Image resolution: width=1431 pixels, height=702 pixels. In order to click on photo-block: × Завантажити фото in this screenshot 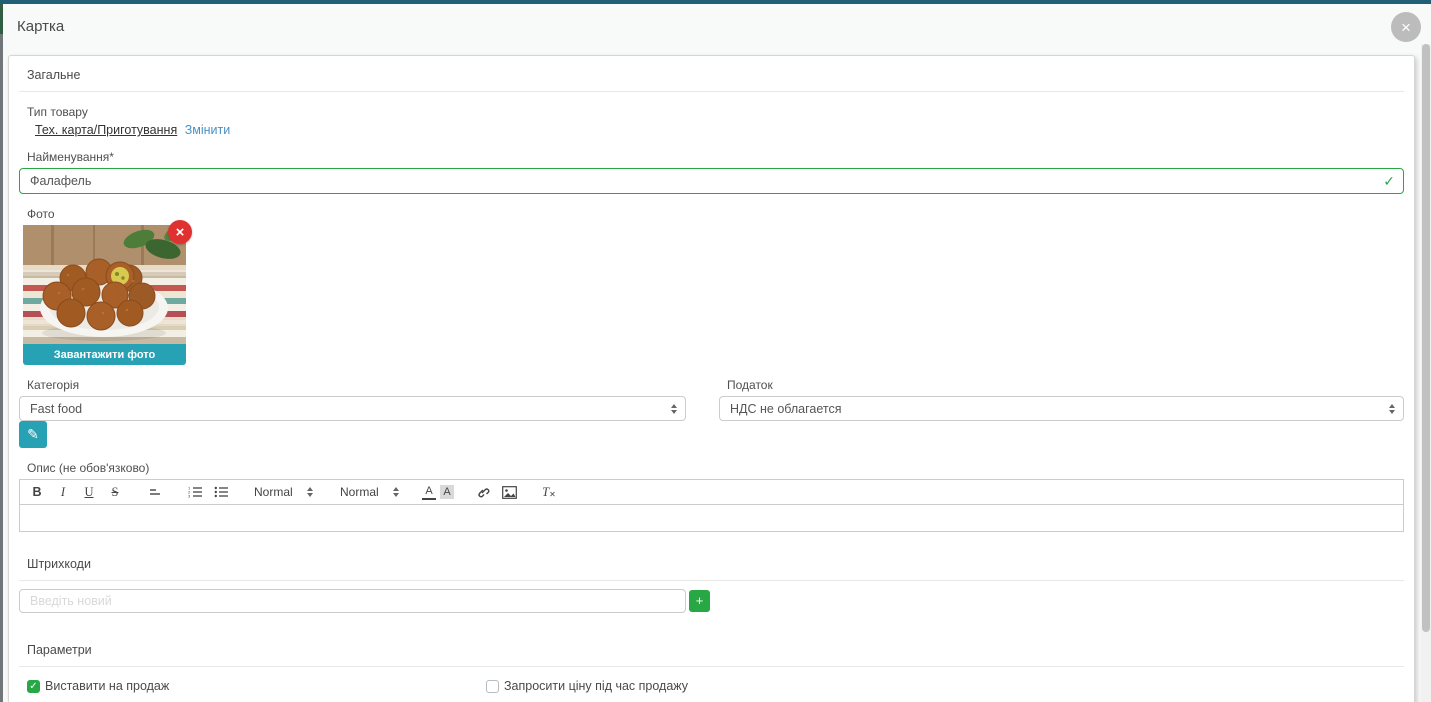, I will do `click(107, 292)`.